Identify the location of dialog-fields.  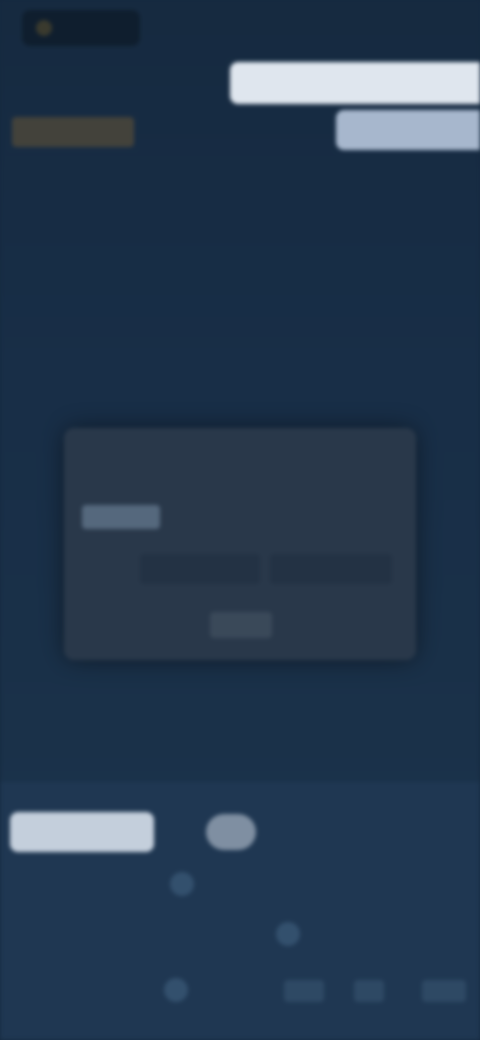
(240, 569).